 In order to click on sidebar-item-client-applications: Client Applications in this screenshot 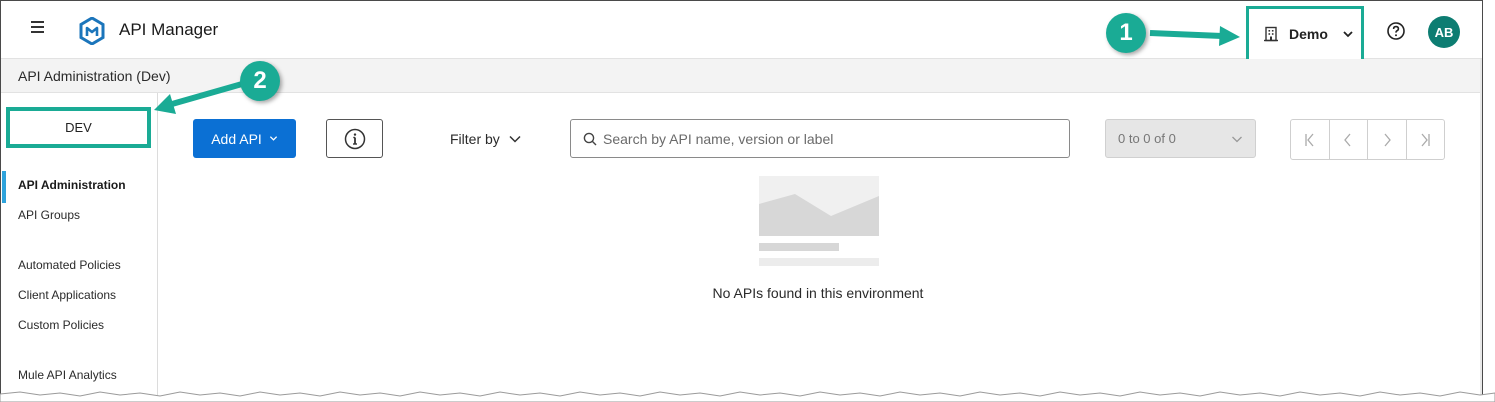, I will do `click(67, 295)`.